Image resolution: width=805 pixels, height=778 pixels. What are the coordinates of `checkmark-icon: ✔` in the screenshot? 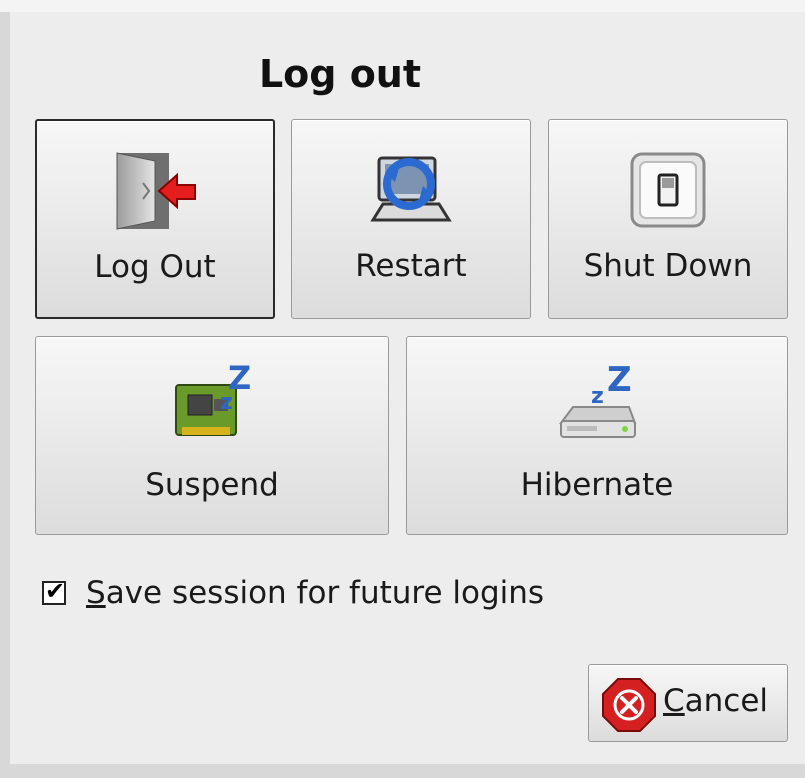 It's located at (55, 591).